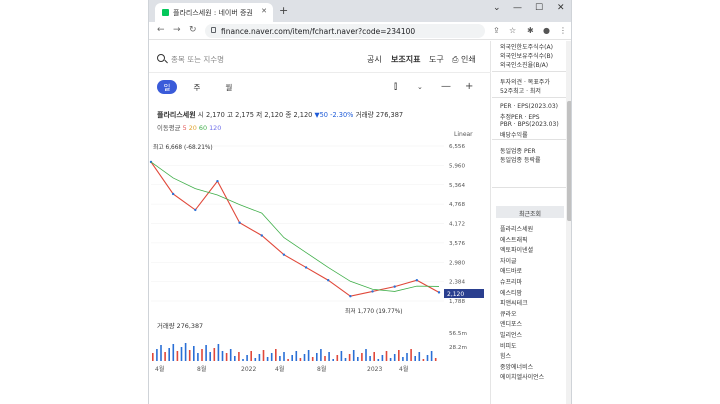 This screenshot has height=404, width=720. What do you see at coordinates (457, 244) in the screenshot?
I see `y-tick-label: 3,576` at bounding box center [457, 244].